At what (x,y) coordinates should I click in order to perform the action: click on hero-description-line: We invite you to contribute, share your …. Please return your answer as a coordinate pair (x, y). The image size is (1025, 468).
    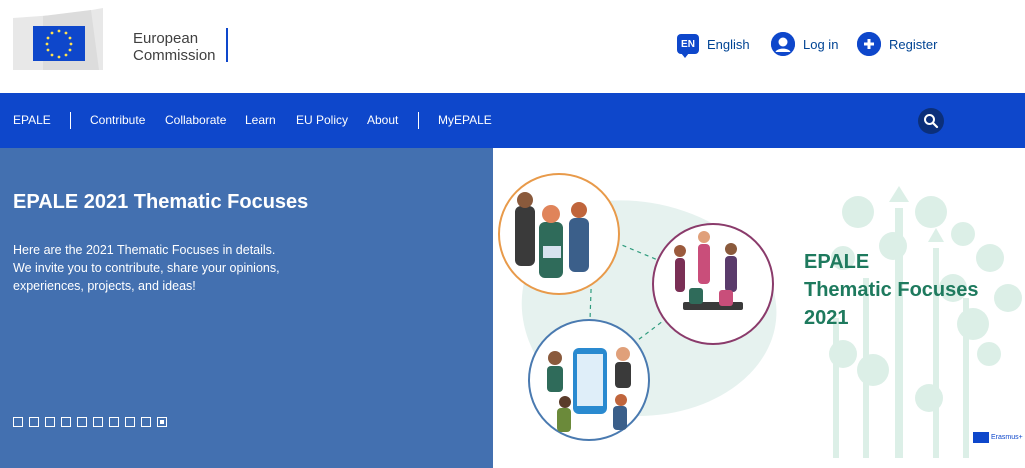
    Looking at the image, I should click on (146, 268).